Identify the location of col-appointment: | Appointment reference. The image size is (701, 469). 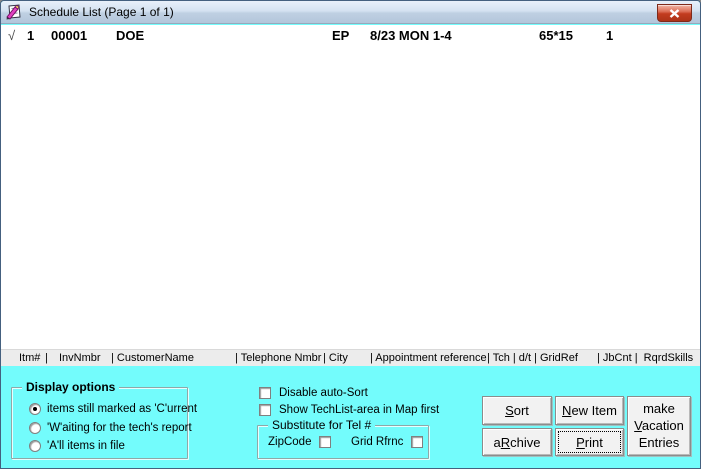
(428, 358).